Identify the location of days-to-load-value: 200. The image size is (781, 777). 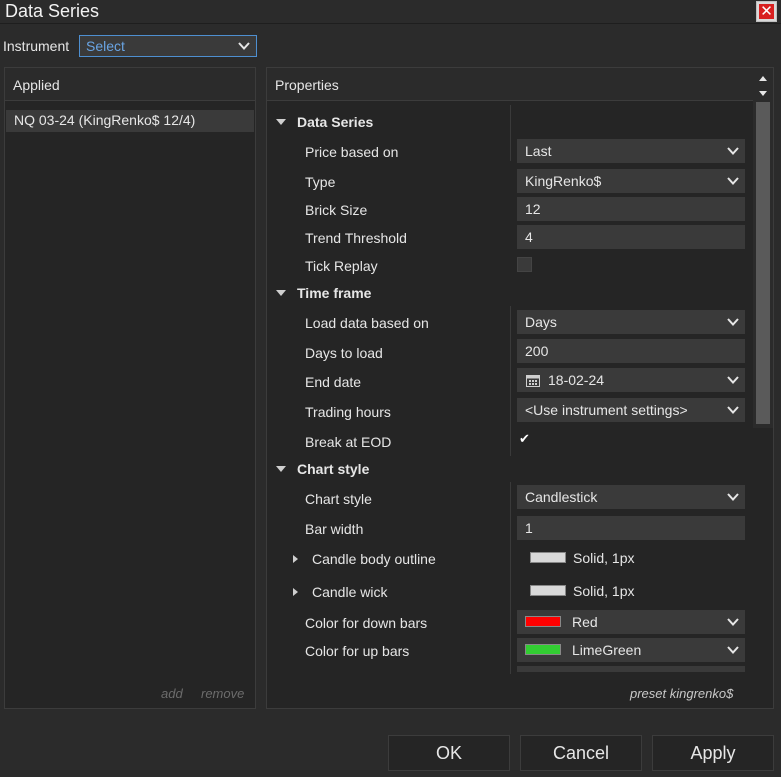
(537, 351).